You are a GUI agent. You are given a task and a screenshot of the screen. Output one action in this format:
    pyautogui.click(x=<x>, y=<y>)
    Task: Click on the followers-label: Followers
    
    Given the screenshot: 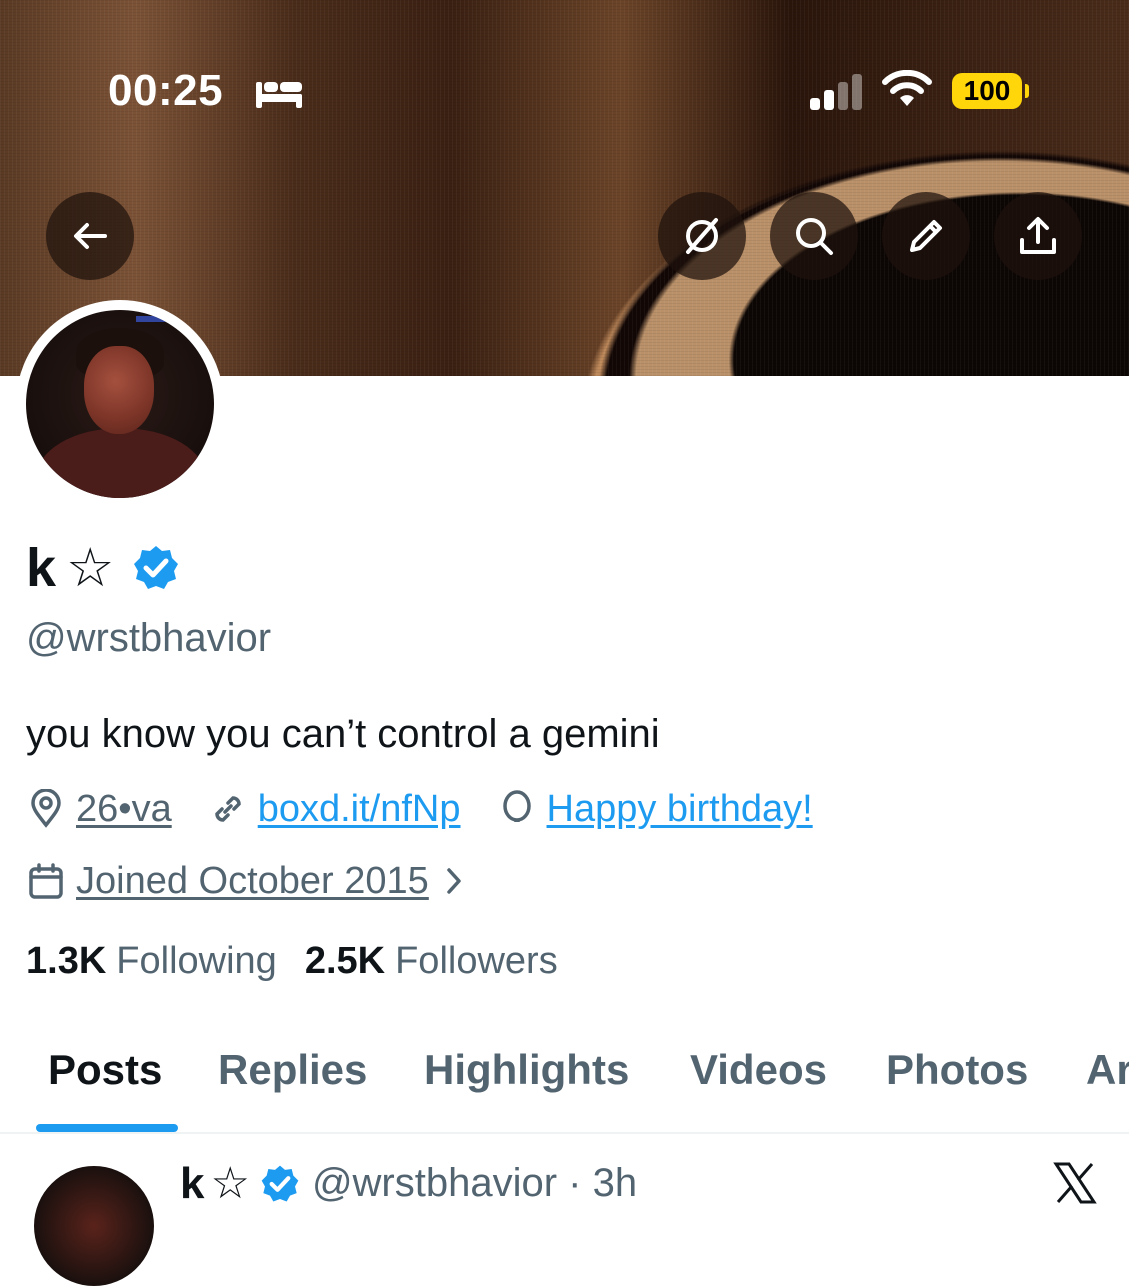 What is the action you would take?
    pyautogui.click(x=476, y=961)
    